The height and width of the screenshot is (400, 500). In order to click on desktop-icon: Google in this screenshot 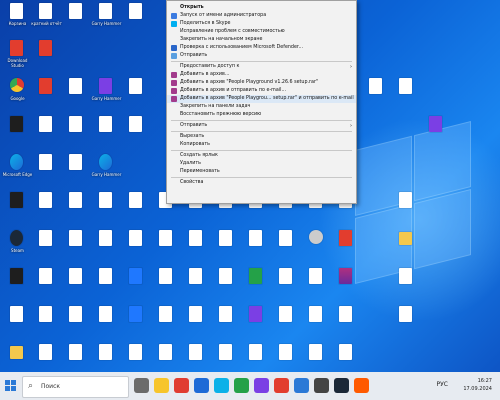, I will do `click(17, 95)`.